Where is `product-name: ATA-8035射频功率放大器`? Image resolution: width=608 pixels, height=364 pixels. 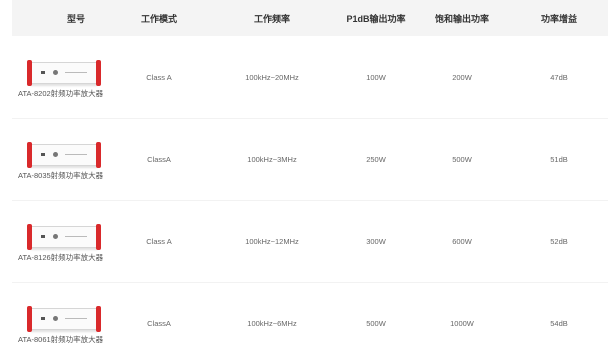
product-name: ATA-8035射频功率放大器 is located at coordinates (60, 175).